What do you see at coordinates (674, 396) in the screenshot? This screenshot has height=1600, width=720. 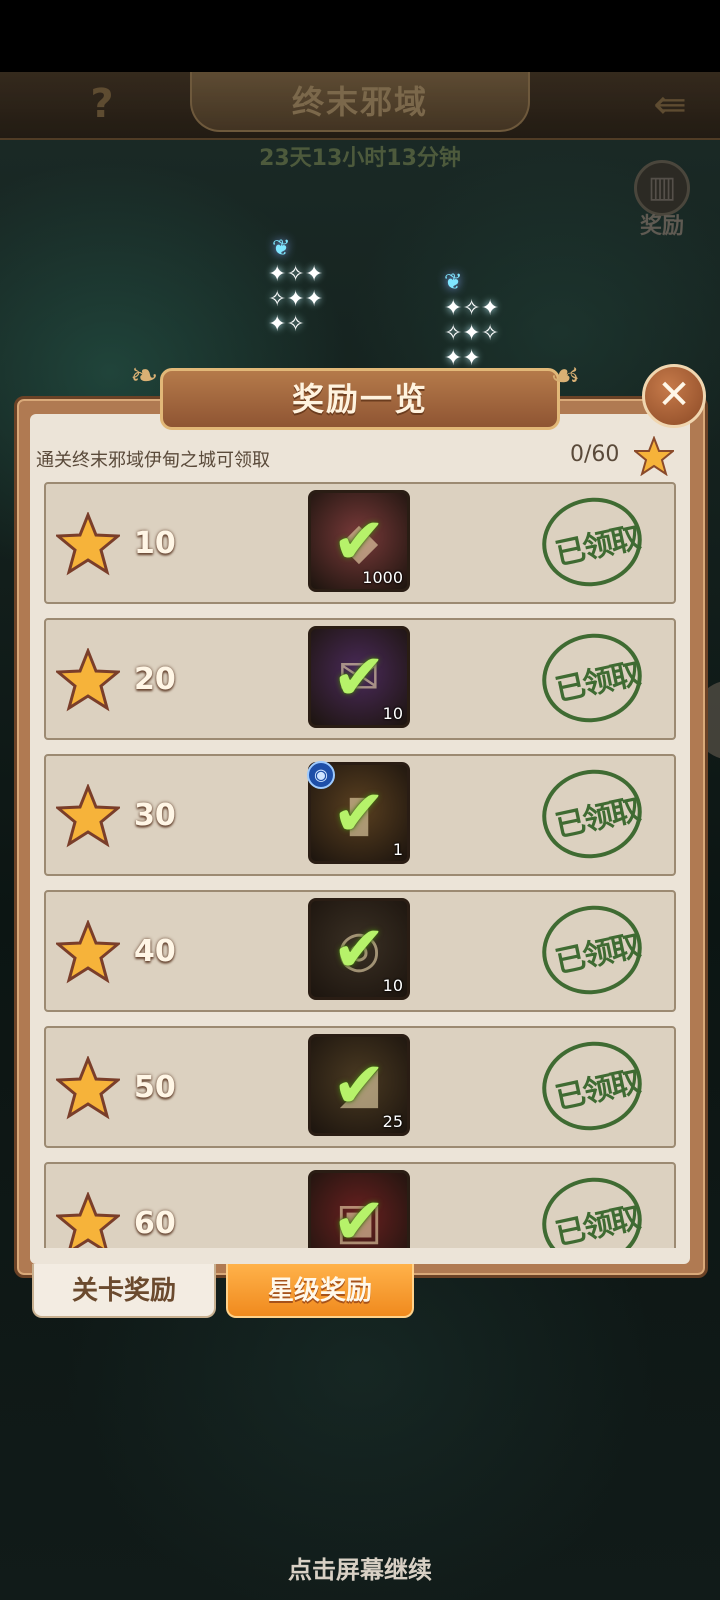 I see `close-button: ✕` at bounding box center [674, 396].